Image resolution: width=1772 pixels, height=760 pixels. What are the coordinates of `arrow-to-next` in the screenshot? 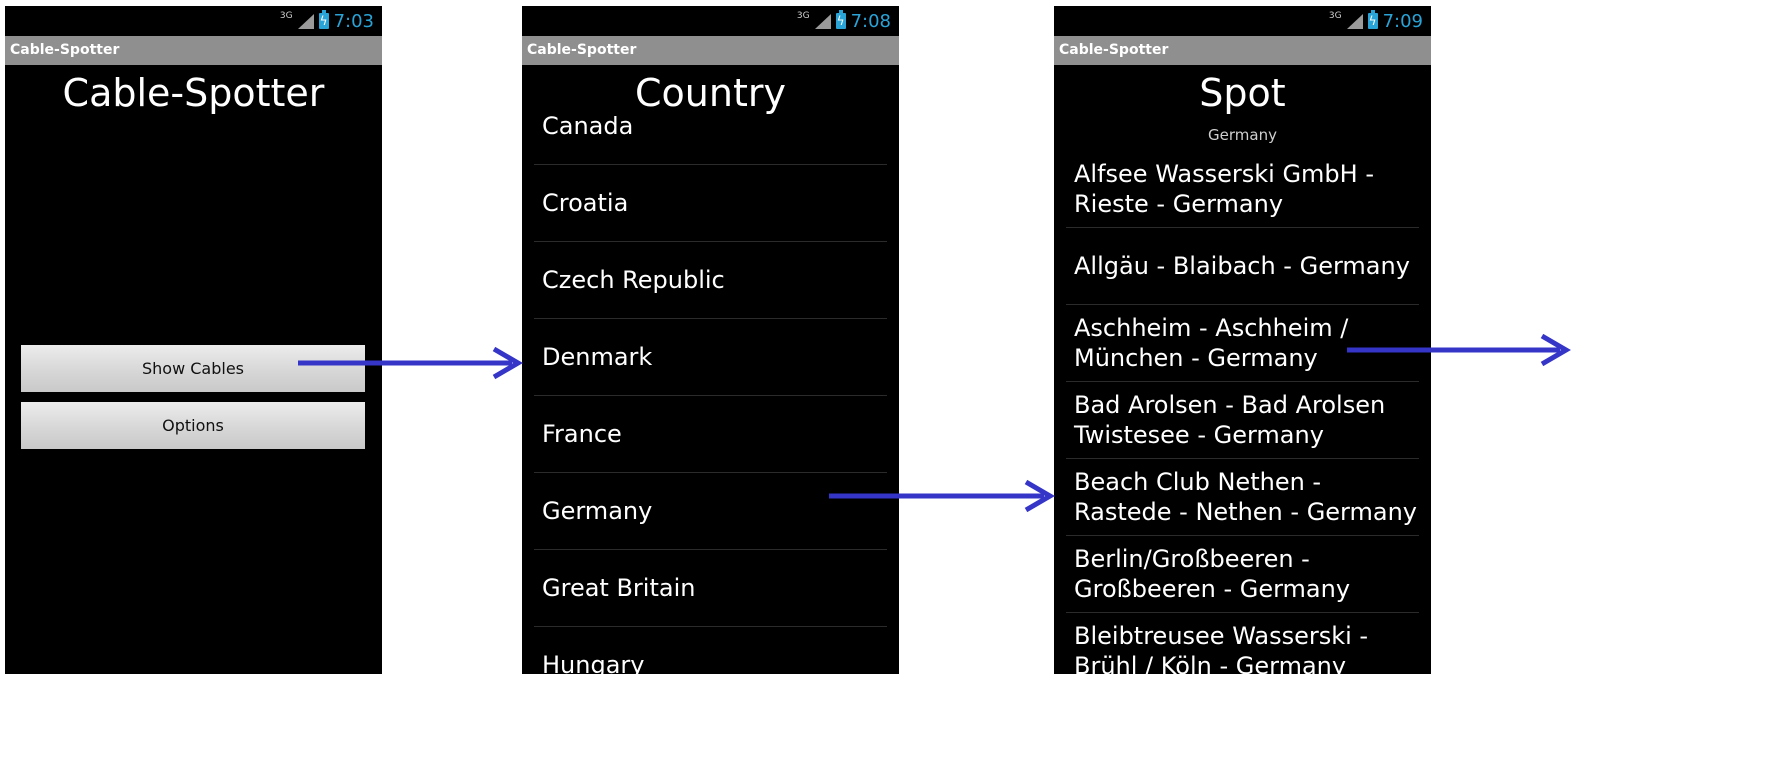 It's located at (1459, 350).